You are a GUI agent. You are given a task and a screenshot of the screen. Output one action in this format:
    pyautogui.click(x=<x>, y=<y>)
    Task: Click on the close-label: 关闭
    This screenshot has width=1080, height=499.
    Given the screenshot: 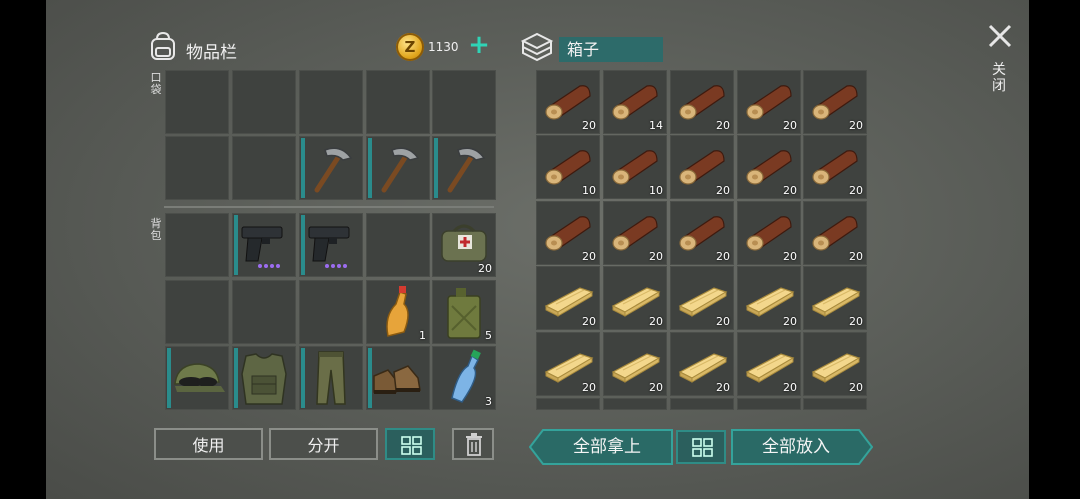 What is the action you would take?
    pyautogui.click(x=999, y=78)
    